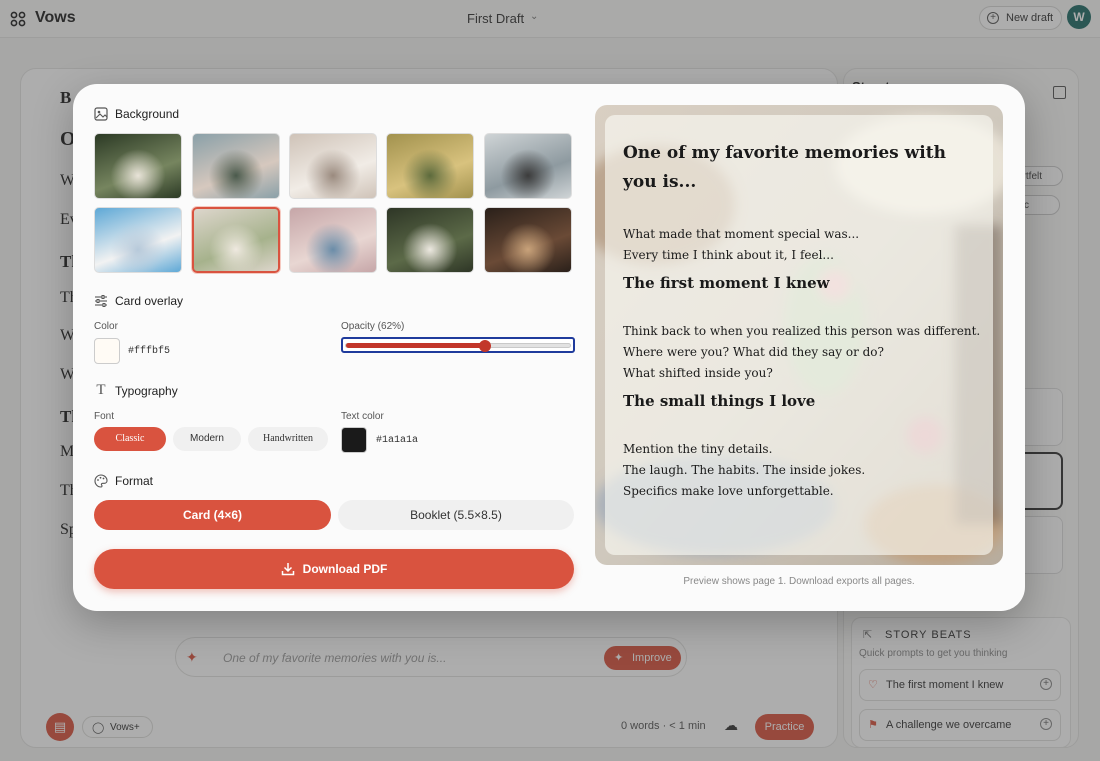  Describe the element at coordinates (753, 352) in the screenshot. I see `preview-text-line: Where were you? What did they say or do?` at that location.